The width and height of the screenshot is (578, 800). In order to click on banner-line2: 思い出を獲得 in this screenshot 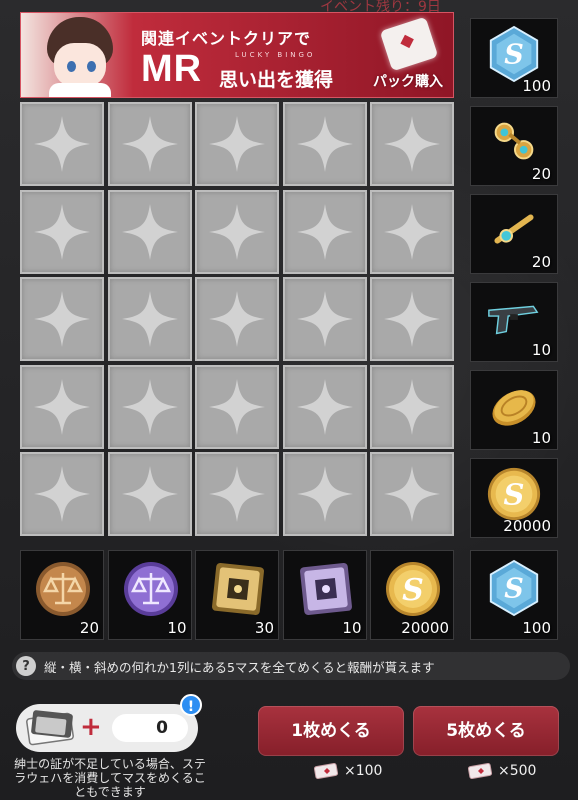, I will do `click(276, 80)`.